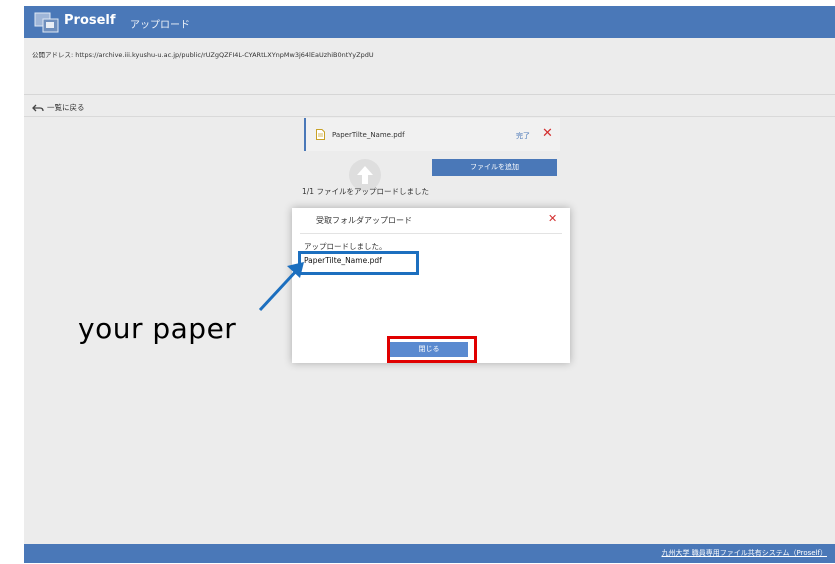 Image resolution: width=835 pixels, height=564 pixels. What do you see at coordinates (281, 287) in the screenshot?
I see `annotation-arrow` at bounding box center [281, 287].